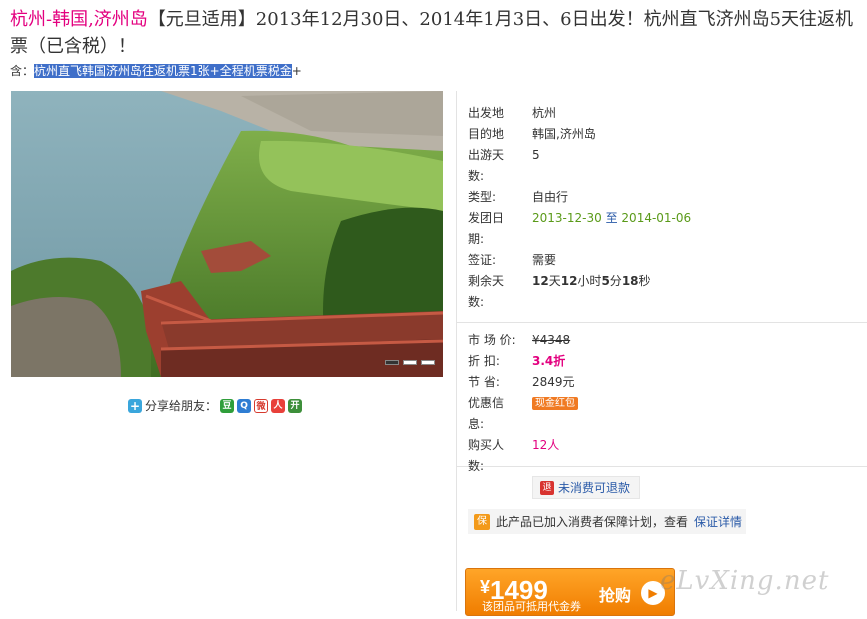 The height and width of the screenshot is (619, 867). What do you see at coordinates (544, 113) in the screenshot?
I see `origin-value: 杭州` at bounding box center [544, 113].